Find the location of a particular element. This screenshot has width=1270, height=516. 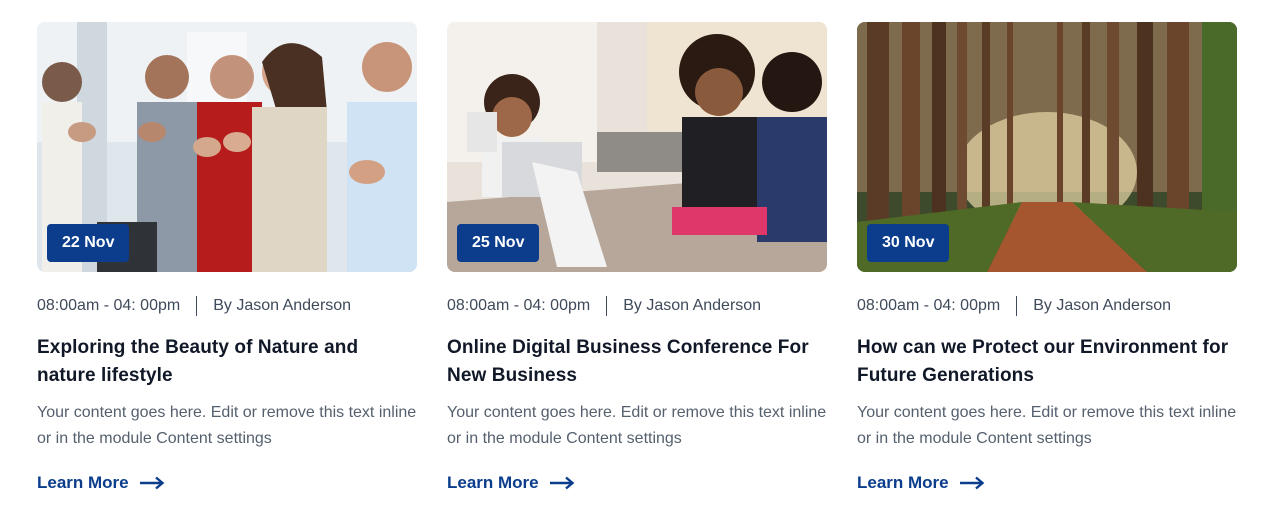

date-badge: 30 Nov is located at coordinates (908, 243).